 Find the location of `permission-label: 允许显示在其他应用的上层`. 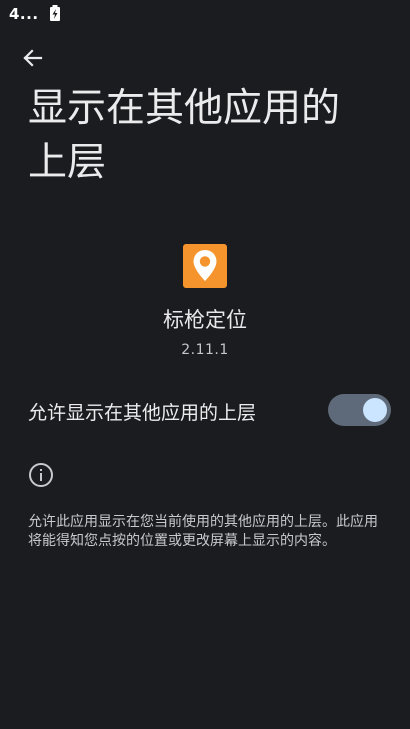

permission-label: 允许显示在其他应用的上层 is located at coordinates (142, 413).